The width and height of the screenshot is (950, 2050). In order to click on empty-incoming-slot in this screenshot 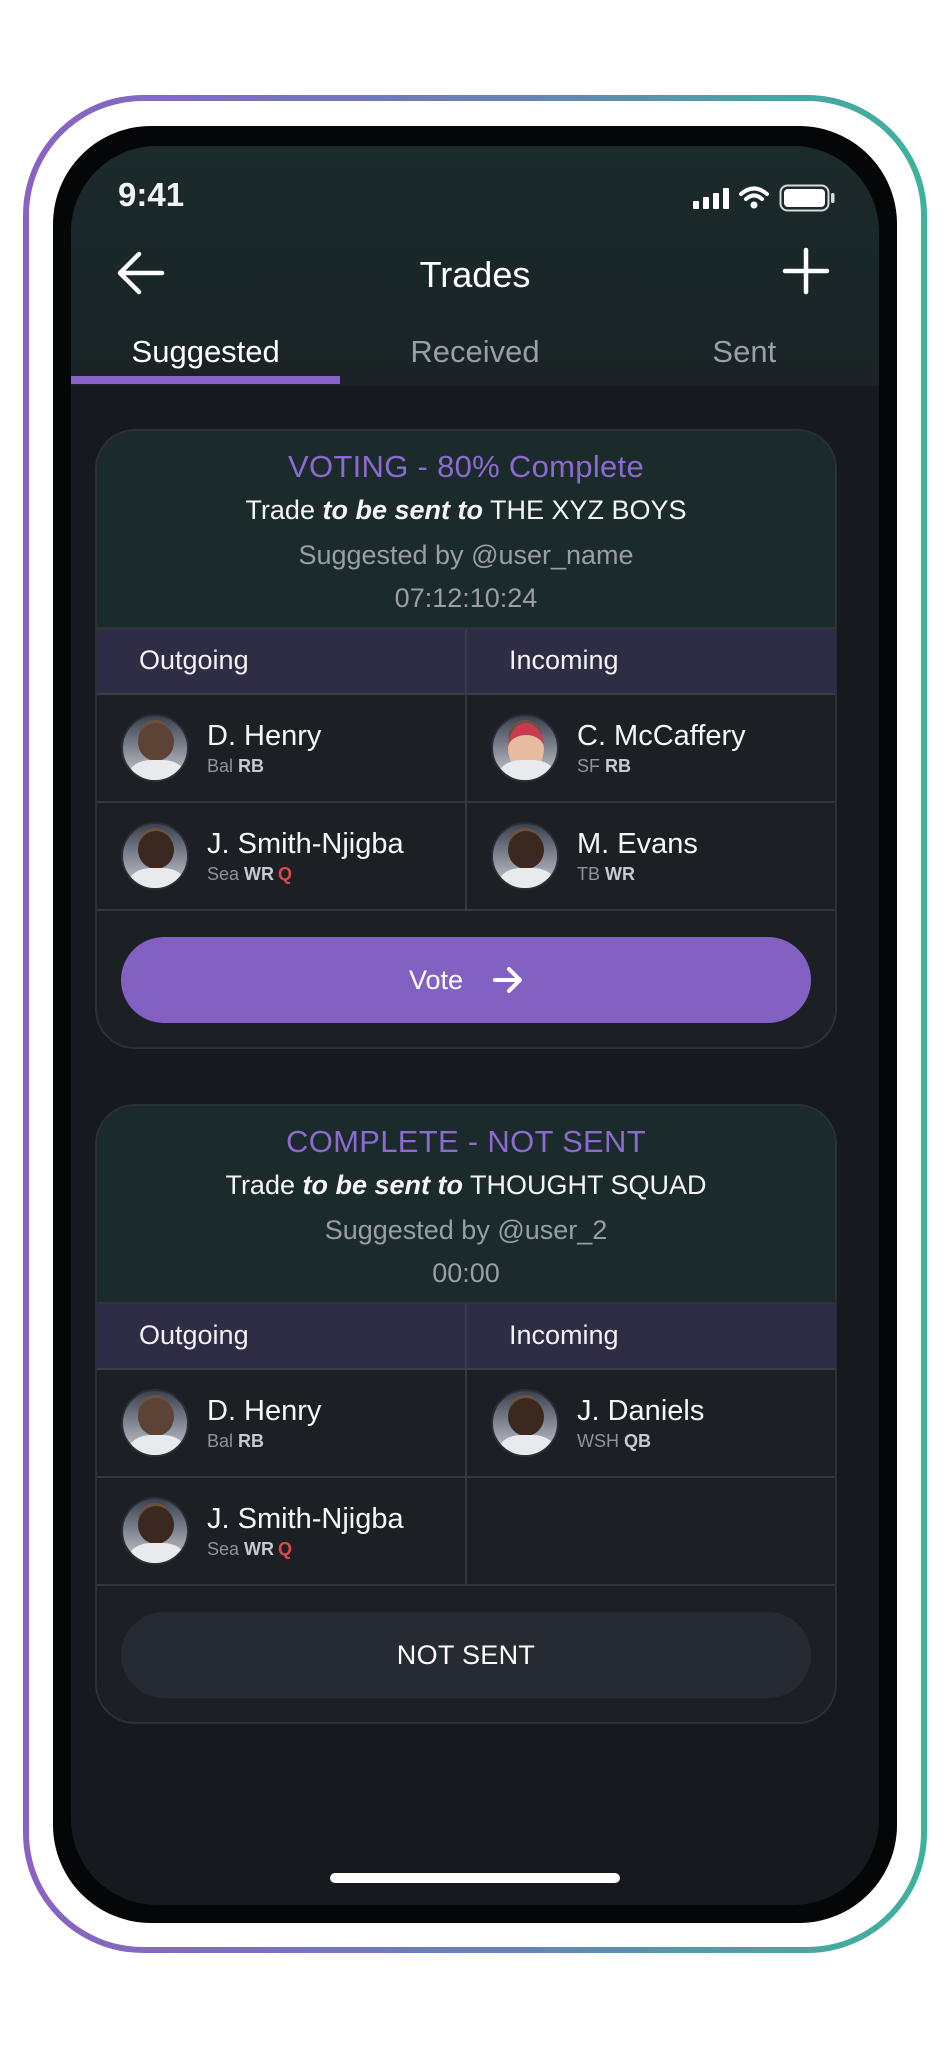, I will do `click(651, 1531)`.